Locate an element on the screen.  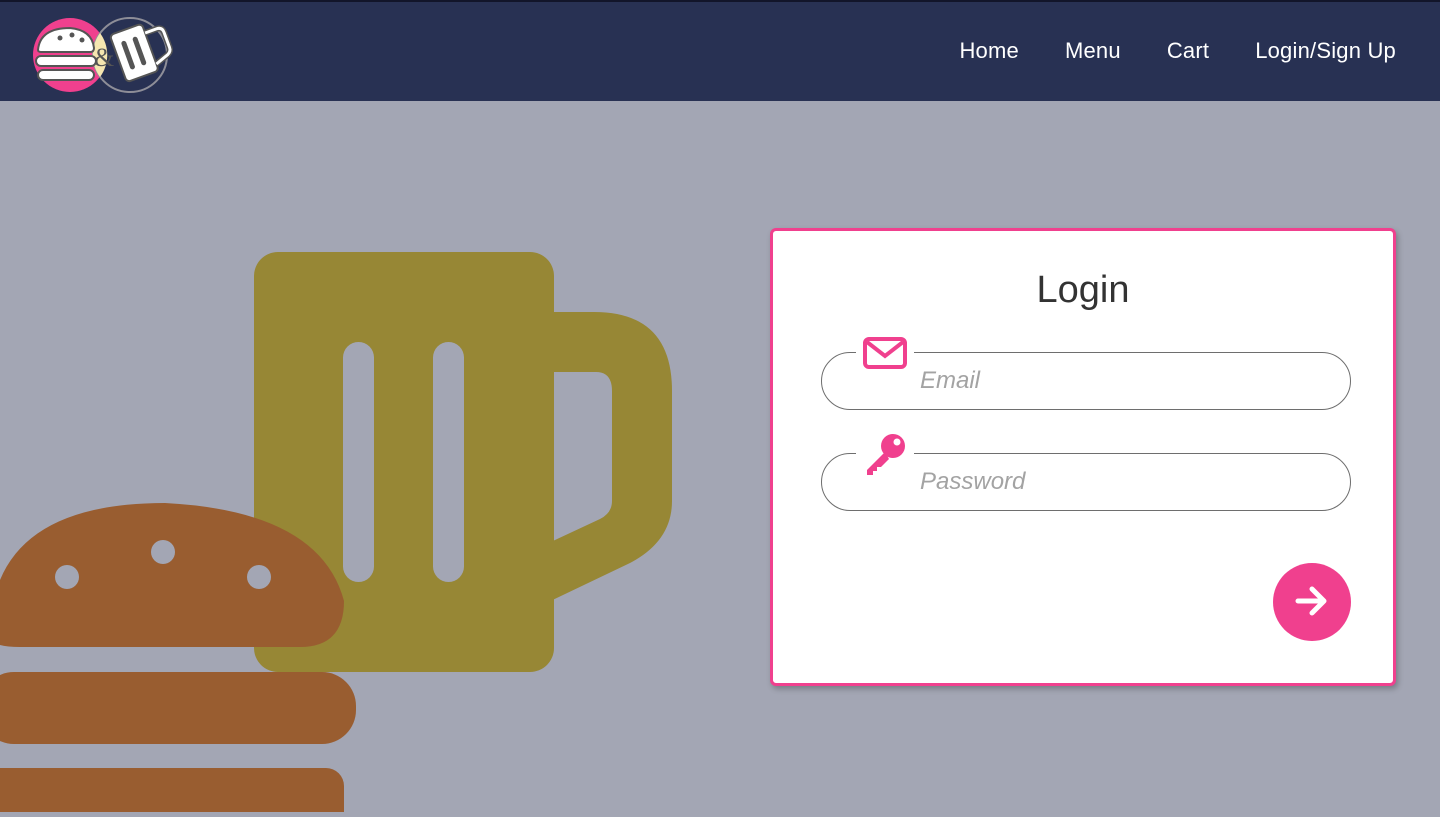
password-field is located at coordinates (1086, 472).